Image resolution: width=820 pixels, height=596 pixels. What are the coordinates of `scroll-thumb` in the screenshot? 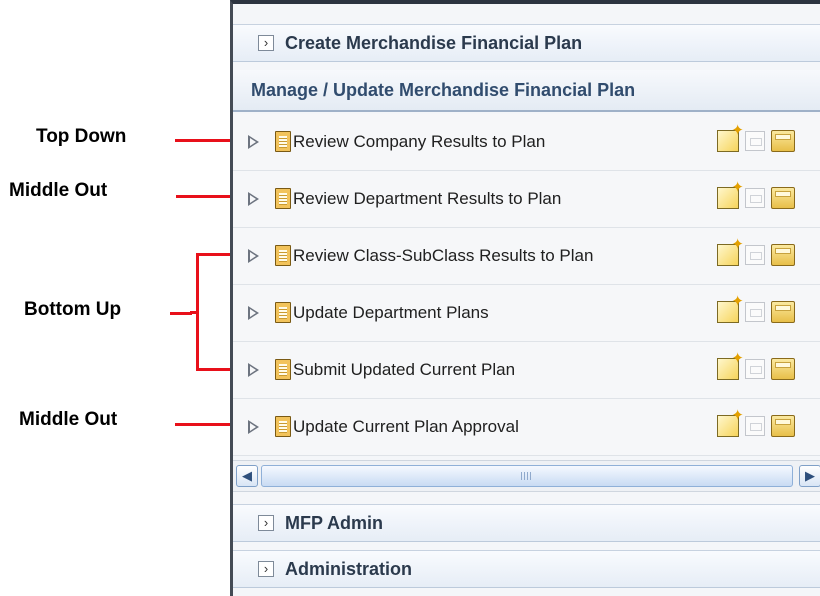 It's located at (527, 476).